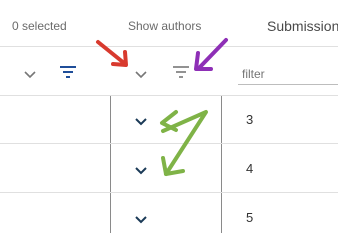  What do you see at coordinates (164, 26) in the screenshot?
I see `show-authors-toggle: Show authors` at bounding box center [164, 26].